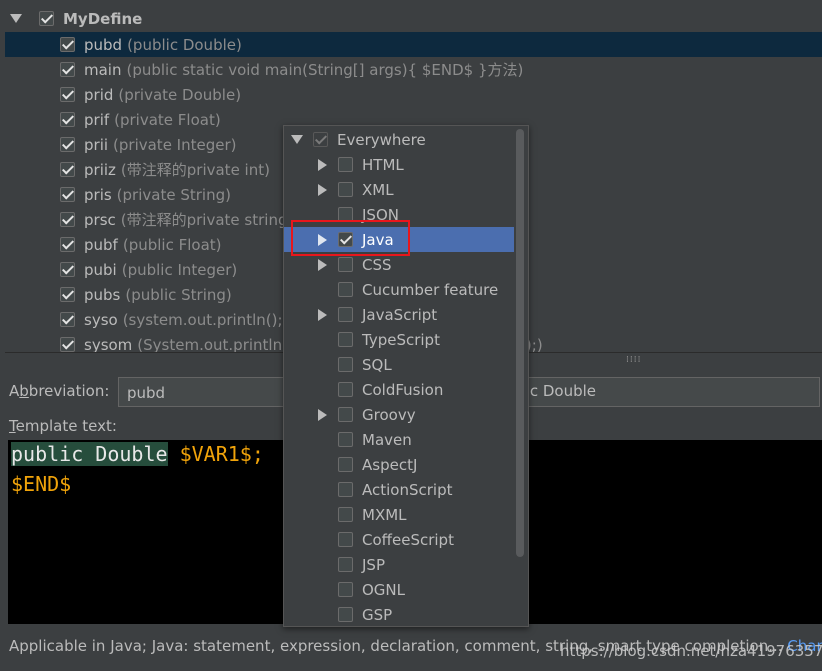 This screenshot has width=822, height=671. What do you see at coordinates (520, 343) in the screenshot?
I see `popup-scrollbar` at bounding box center [520, 343].